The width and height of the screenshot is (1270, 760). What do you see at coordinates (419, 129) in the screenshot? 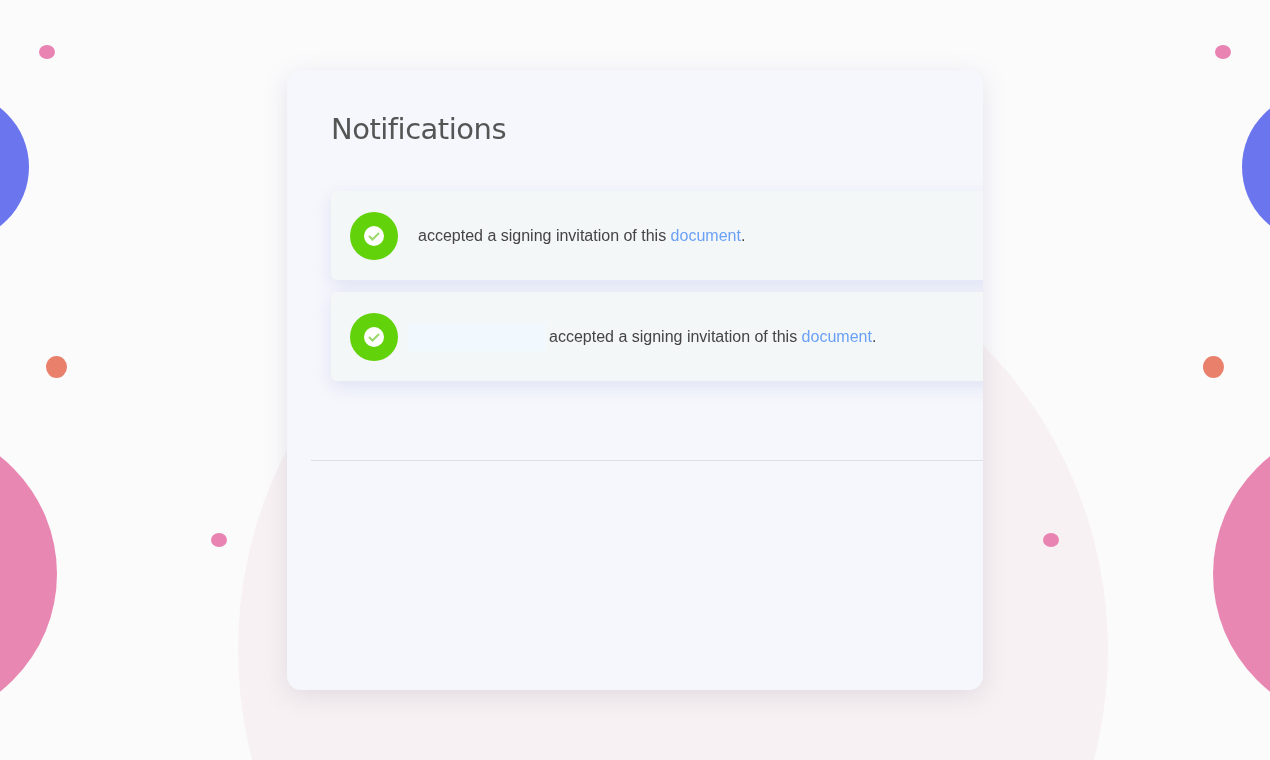
I see `panel-title: Notifications` at bounding box center [419, 129].